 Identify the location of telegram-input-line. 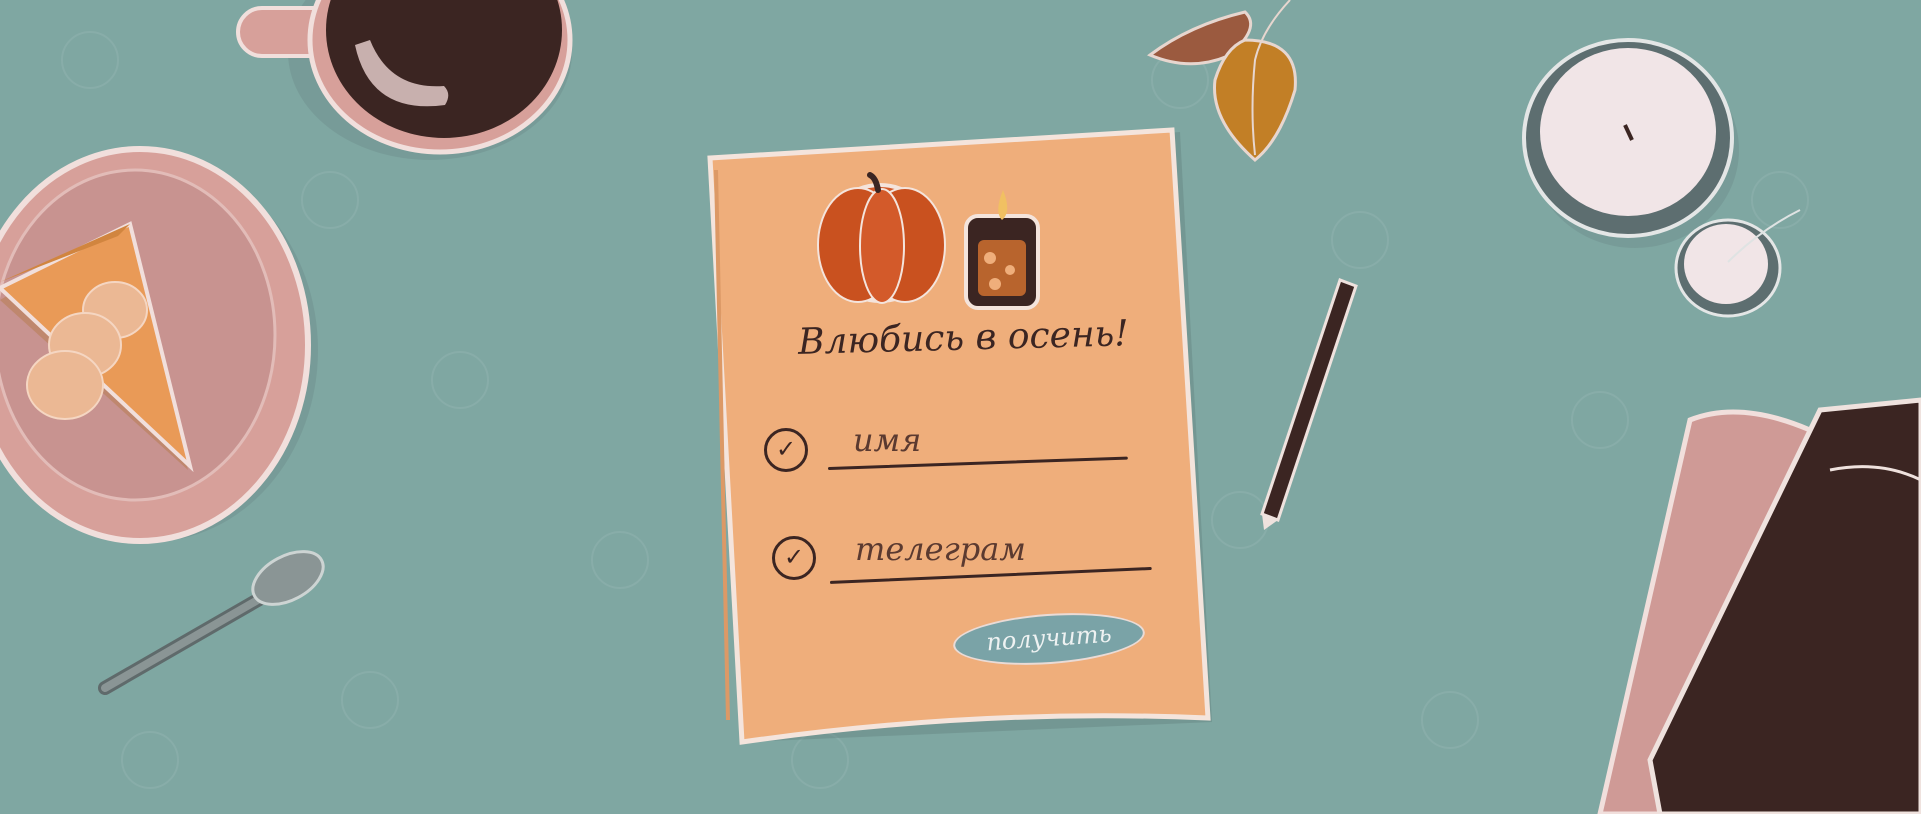
(990, 575).